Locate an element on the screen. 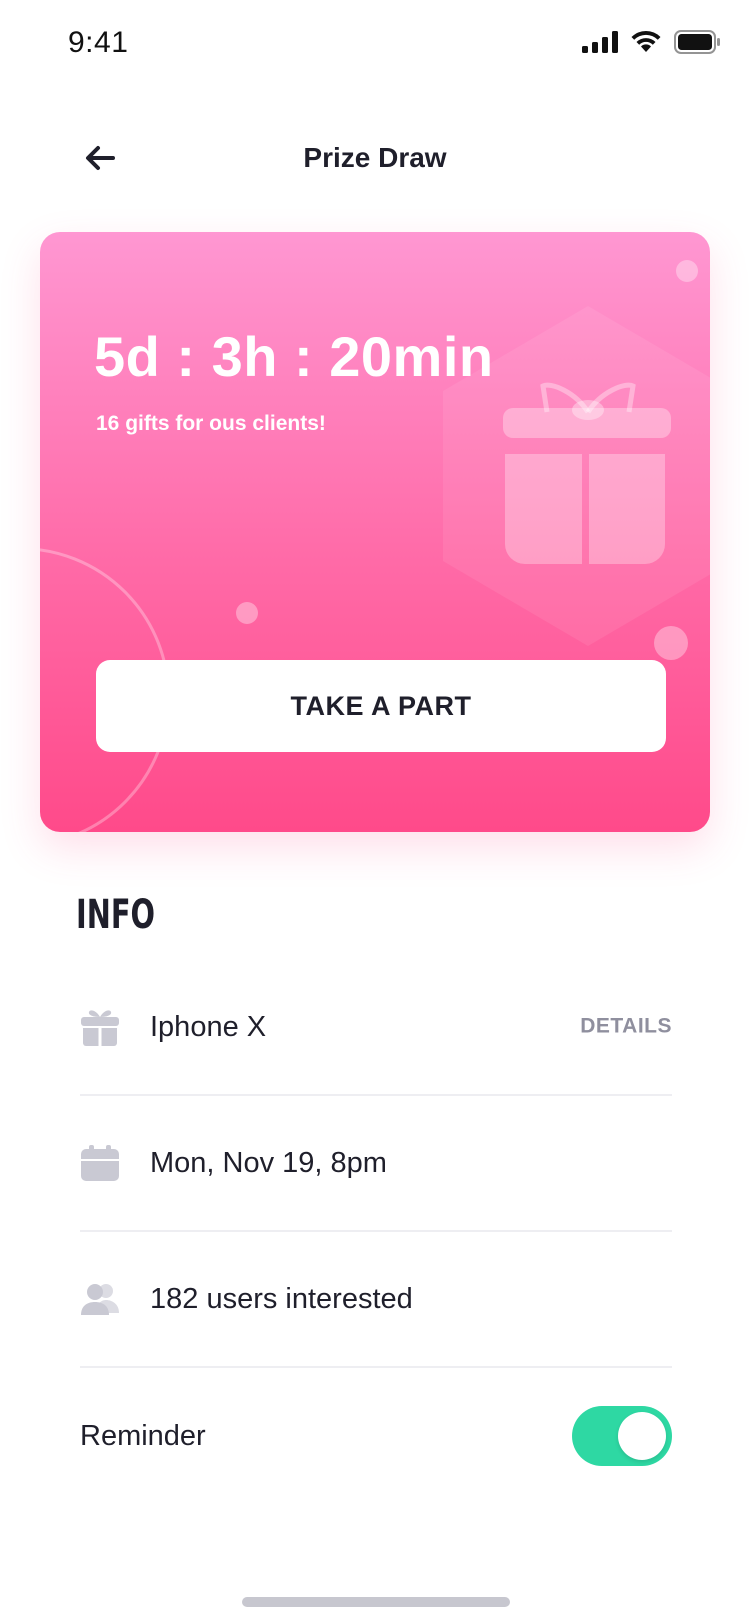 This screenshot has width=750, height=1624. info-row-prize: Iphone X DETAILS is located at coordinates (376, 1028).